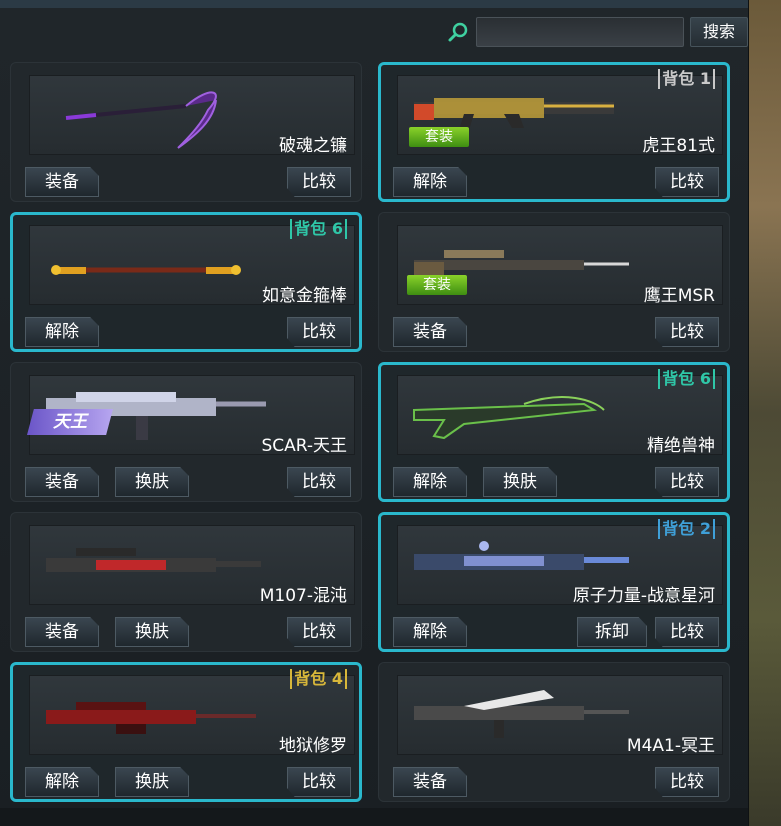 This screenshot has height=826, width=781. I want to click on weapon-card: M4A1-冥王 装备 比较, so click(554, 732).